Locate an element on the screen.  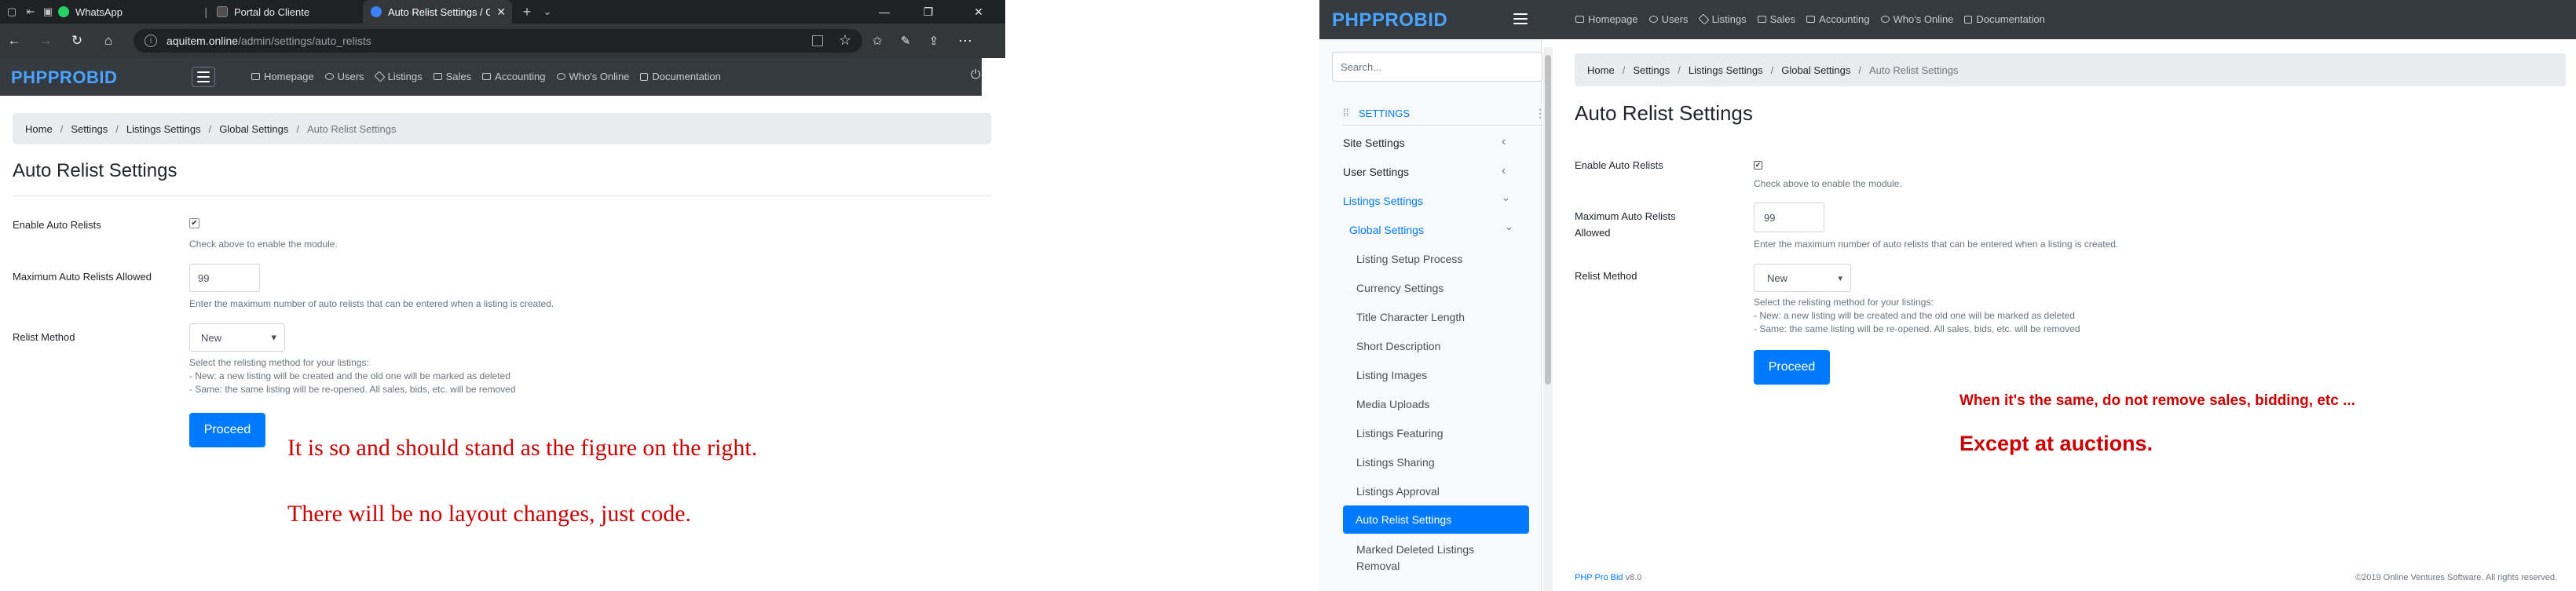
book-icon is located at coordinates (644, 76).